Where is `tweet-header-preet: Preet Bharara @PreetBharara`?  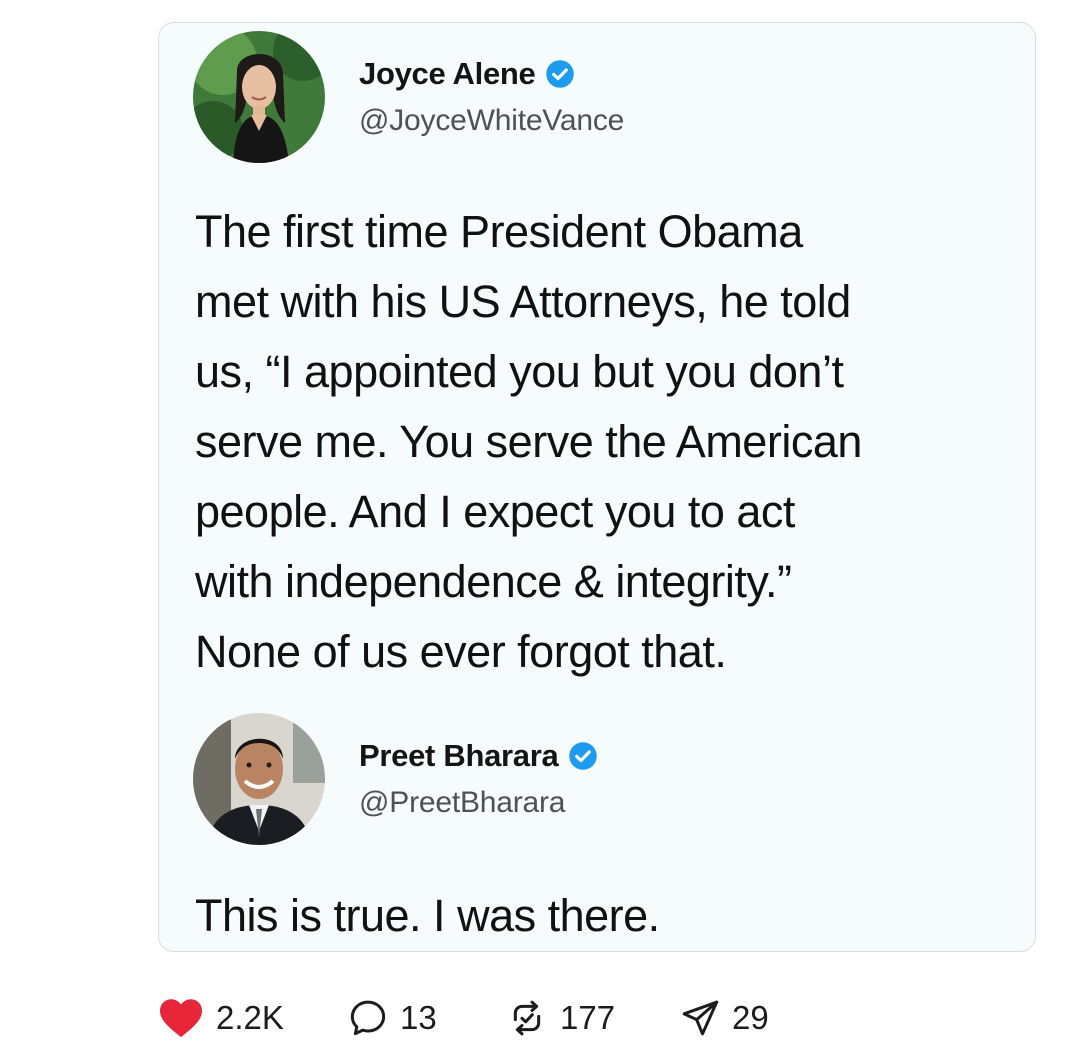 tweet-header-preet: Preet Bharara @PreetBharara is located at coordinates (395, 779).